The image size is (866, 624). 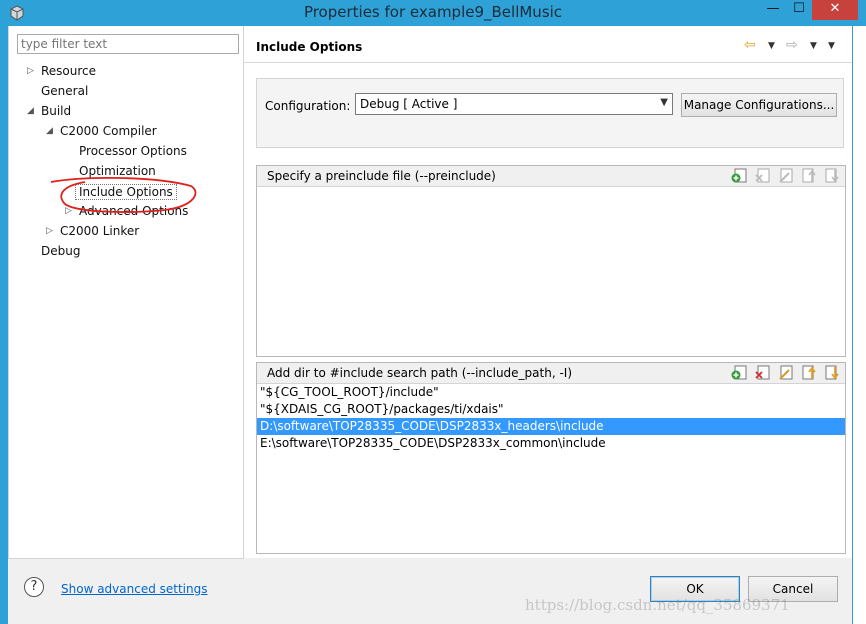 I want to click on preinclude-title: Specify a preinclude file (--preinclude), so click(x=381, y=176).